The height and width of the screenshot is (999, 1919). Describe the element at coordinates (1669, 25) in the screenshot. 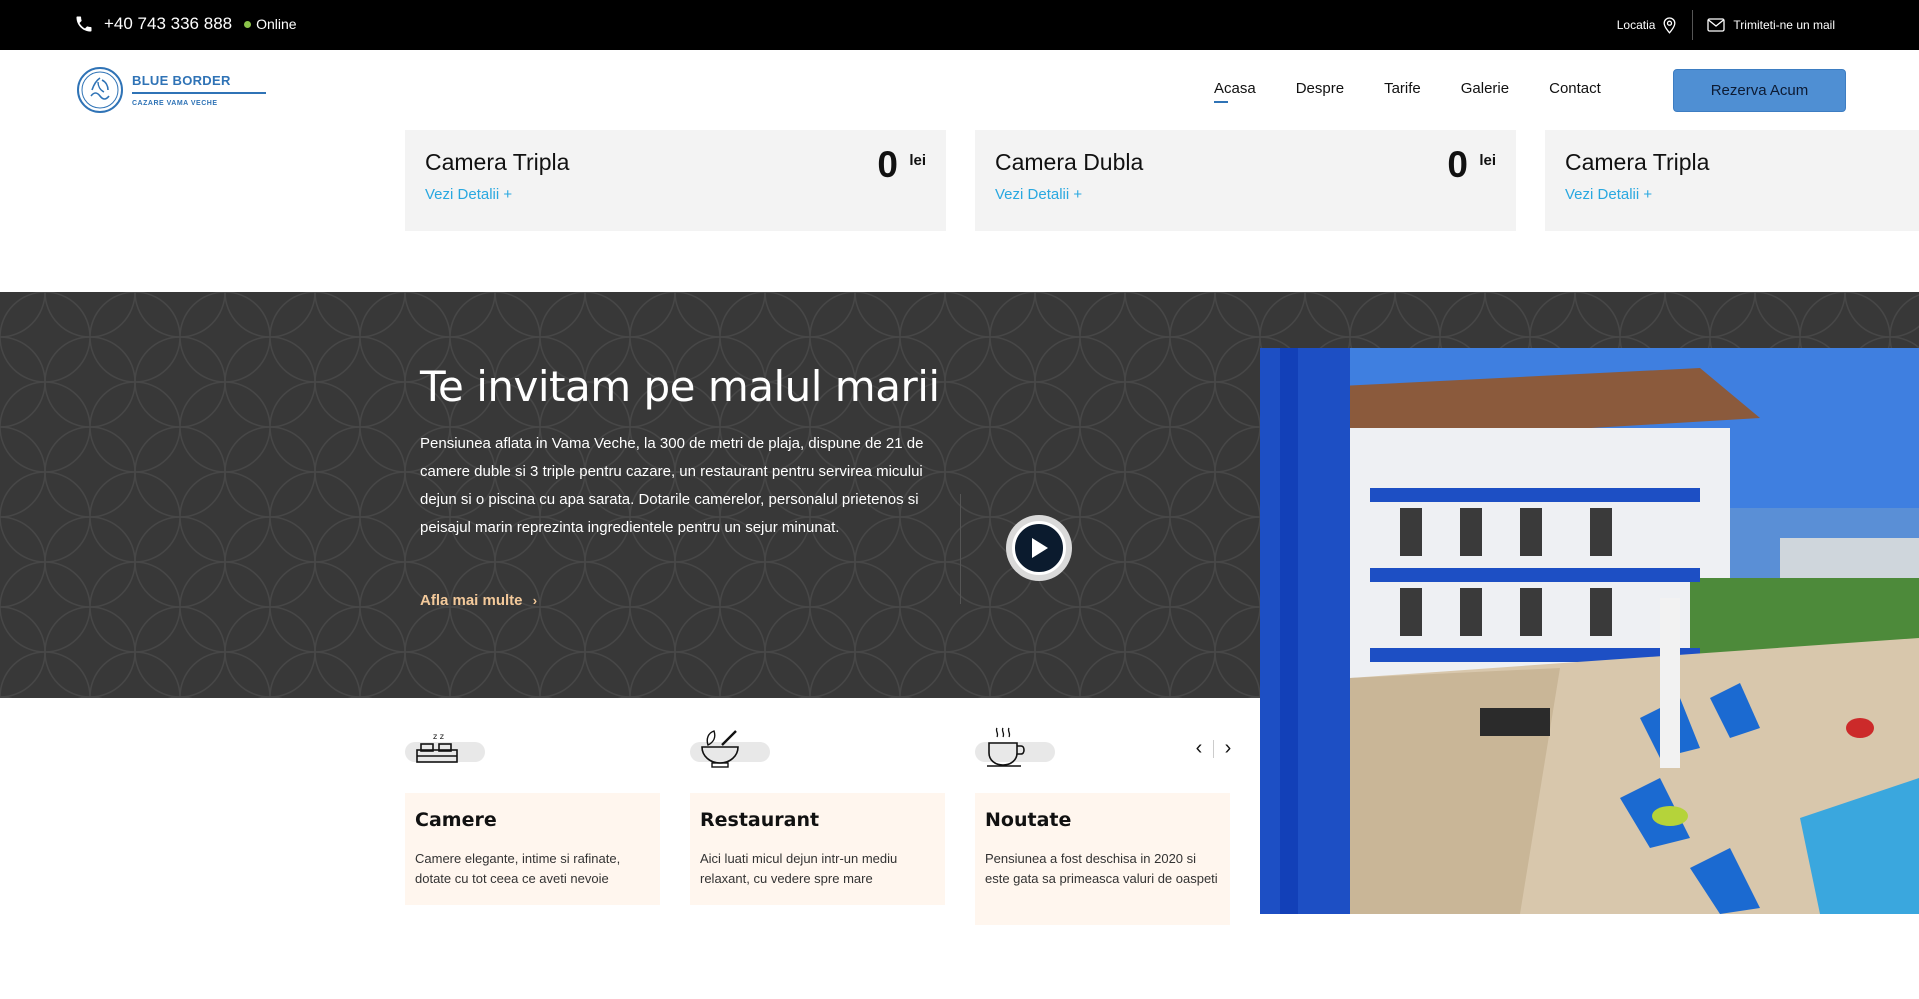

I see `map-pin-icon` at that location.